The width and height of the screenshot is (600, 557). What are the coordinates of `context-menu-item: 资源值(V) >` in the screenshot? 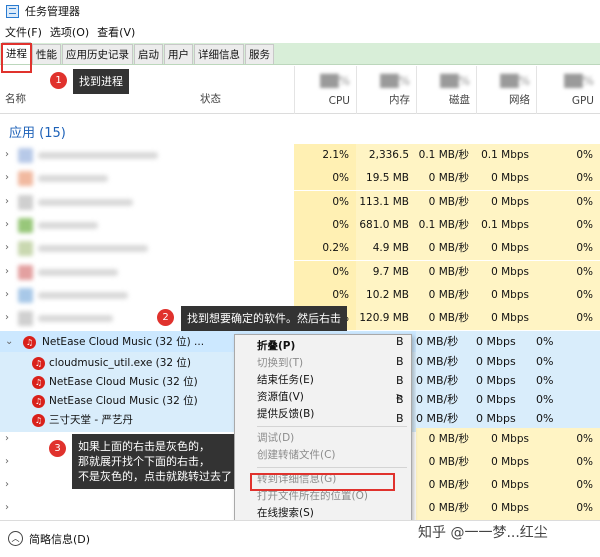 It's located at (323, 397).